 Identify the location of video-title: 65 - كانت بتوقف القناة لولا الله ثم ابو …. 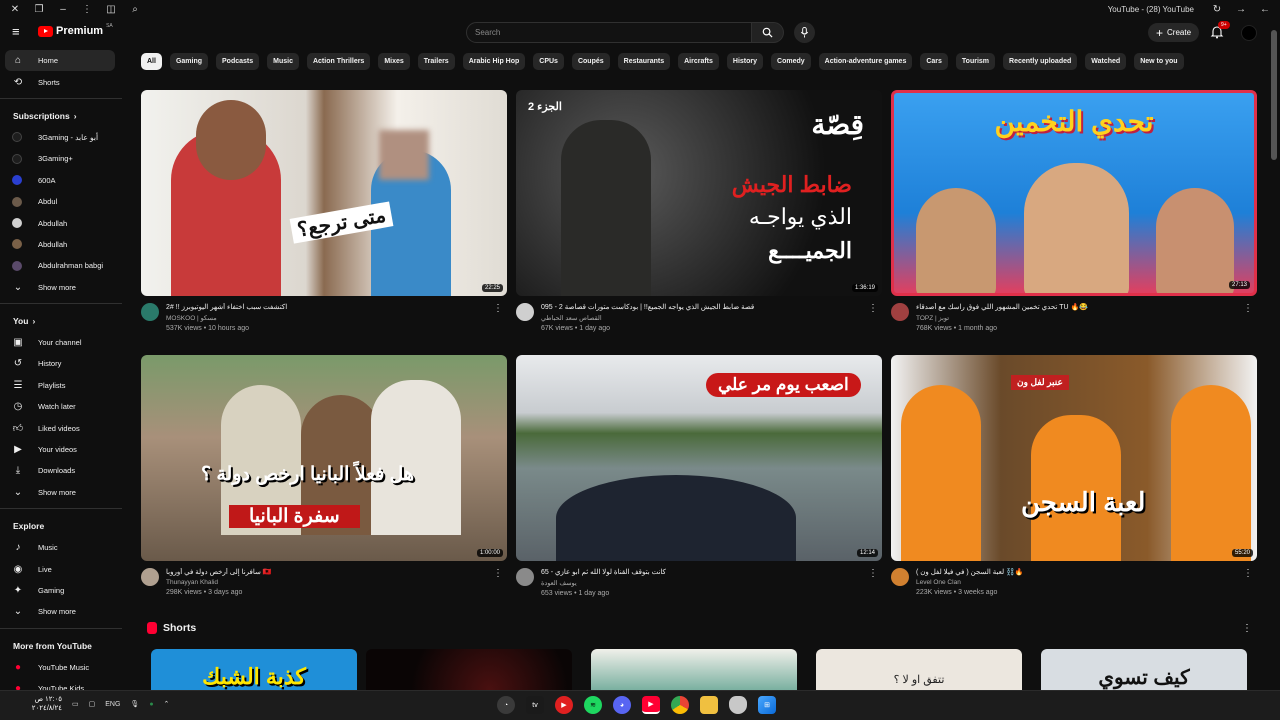
(701, 572).